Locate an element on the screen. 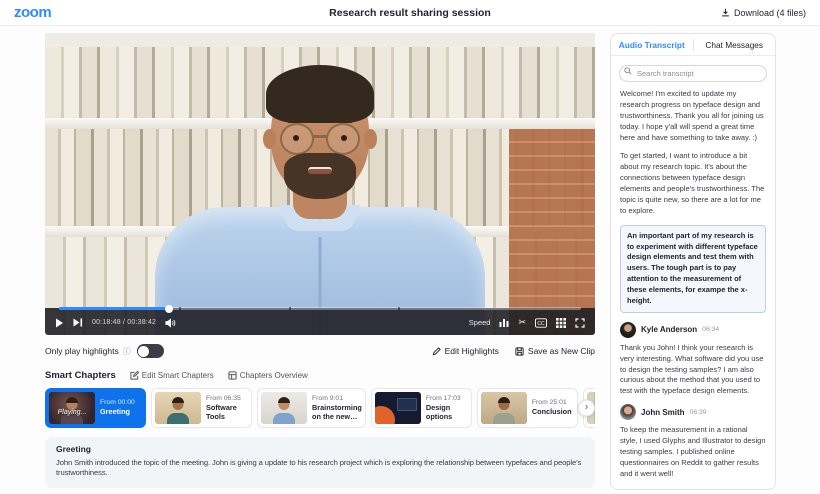 Image resolution: width=820 pixels, height=494 pixels. download-icon is located at coordinates (725, 12).